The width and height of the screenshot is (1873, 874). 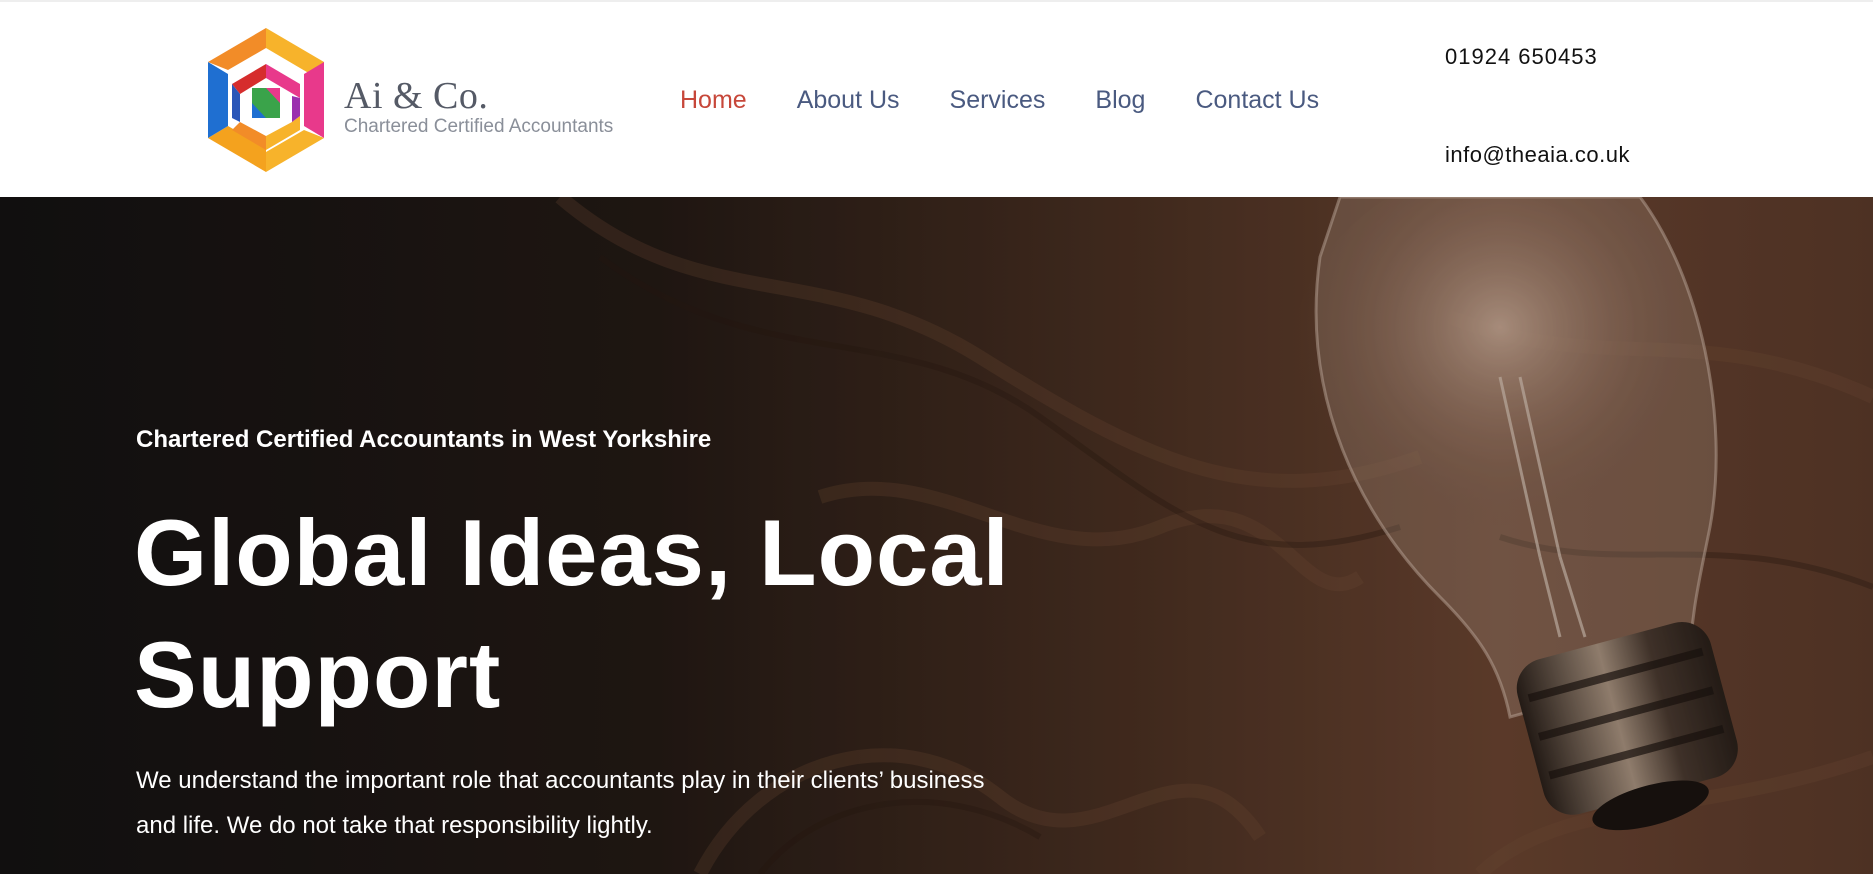 What do you see at coordinates (998, 102) in the screenshot?
I see `nav-item-services: Services` at bounding box center [998, 102].